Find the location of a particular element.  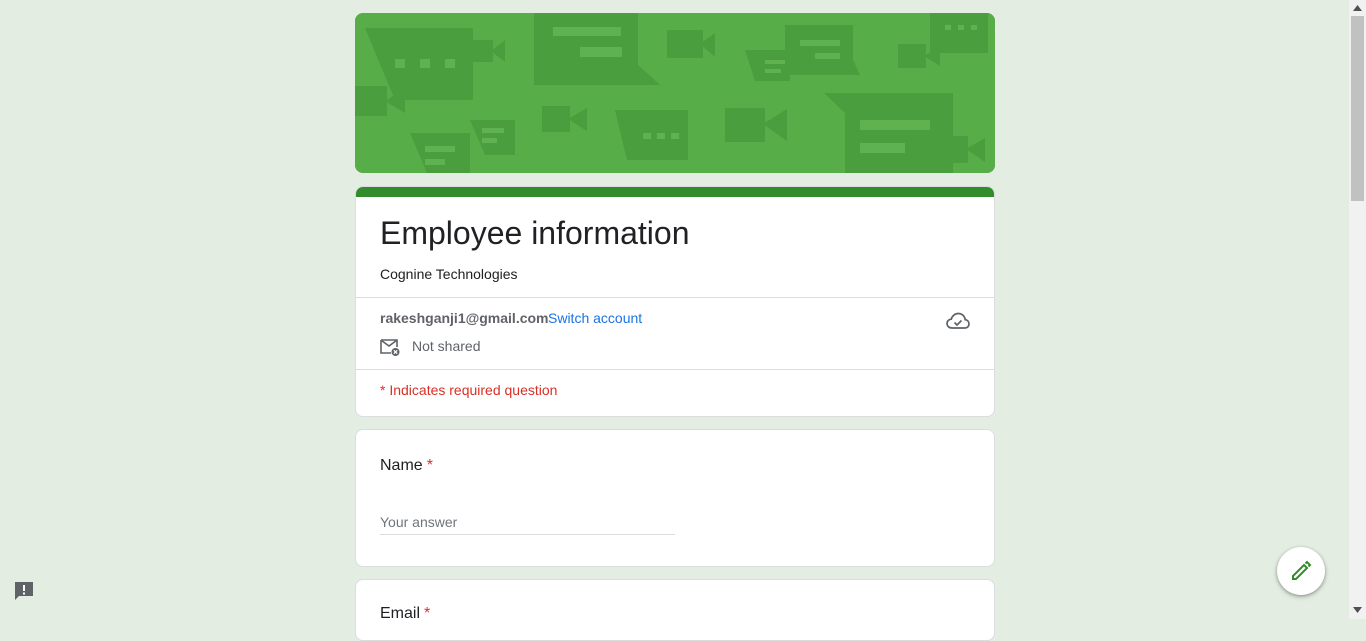

edit-form-button is located at coordinates (1301, 571).